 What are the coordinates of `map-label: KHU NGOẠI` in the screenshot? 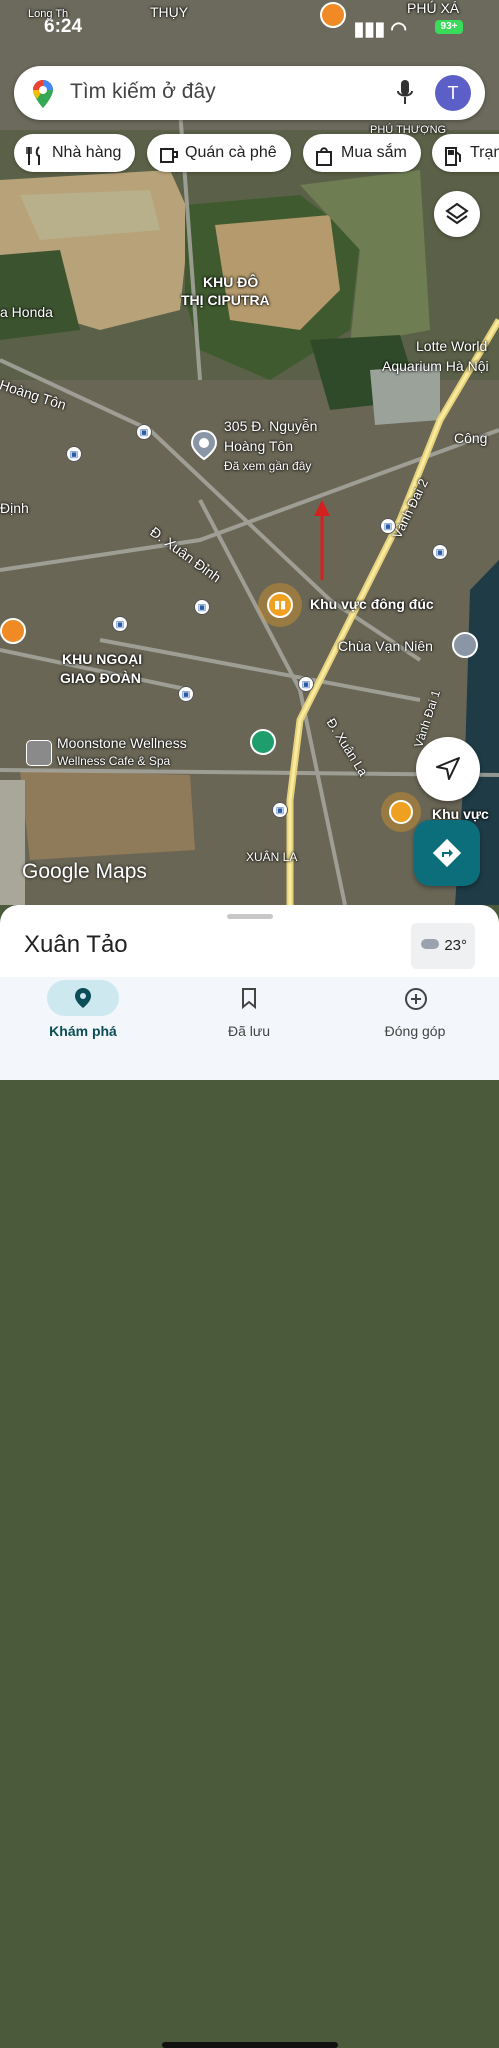 It's located at (102, 659).